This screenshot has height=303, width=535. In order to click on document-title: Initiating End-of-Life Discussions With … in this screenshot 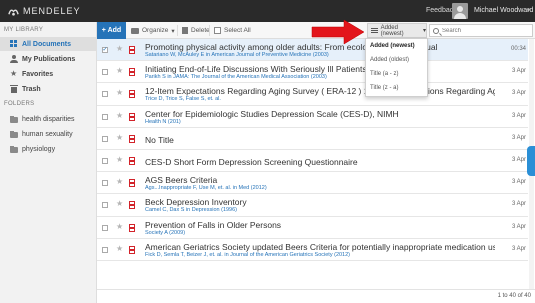, I will do `click(320, 69)`.